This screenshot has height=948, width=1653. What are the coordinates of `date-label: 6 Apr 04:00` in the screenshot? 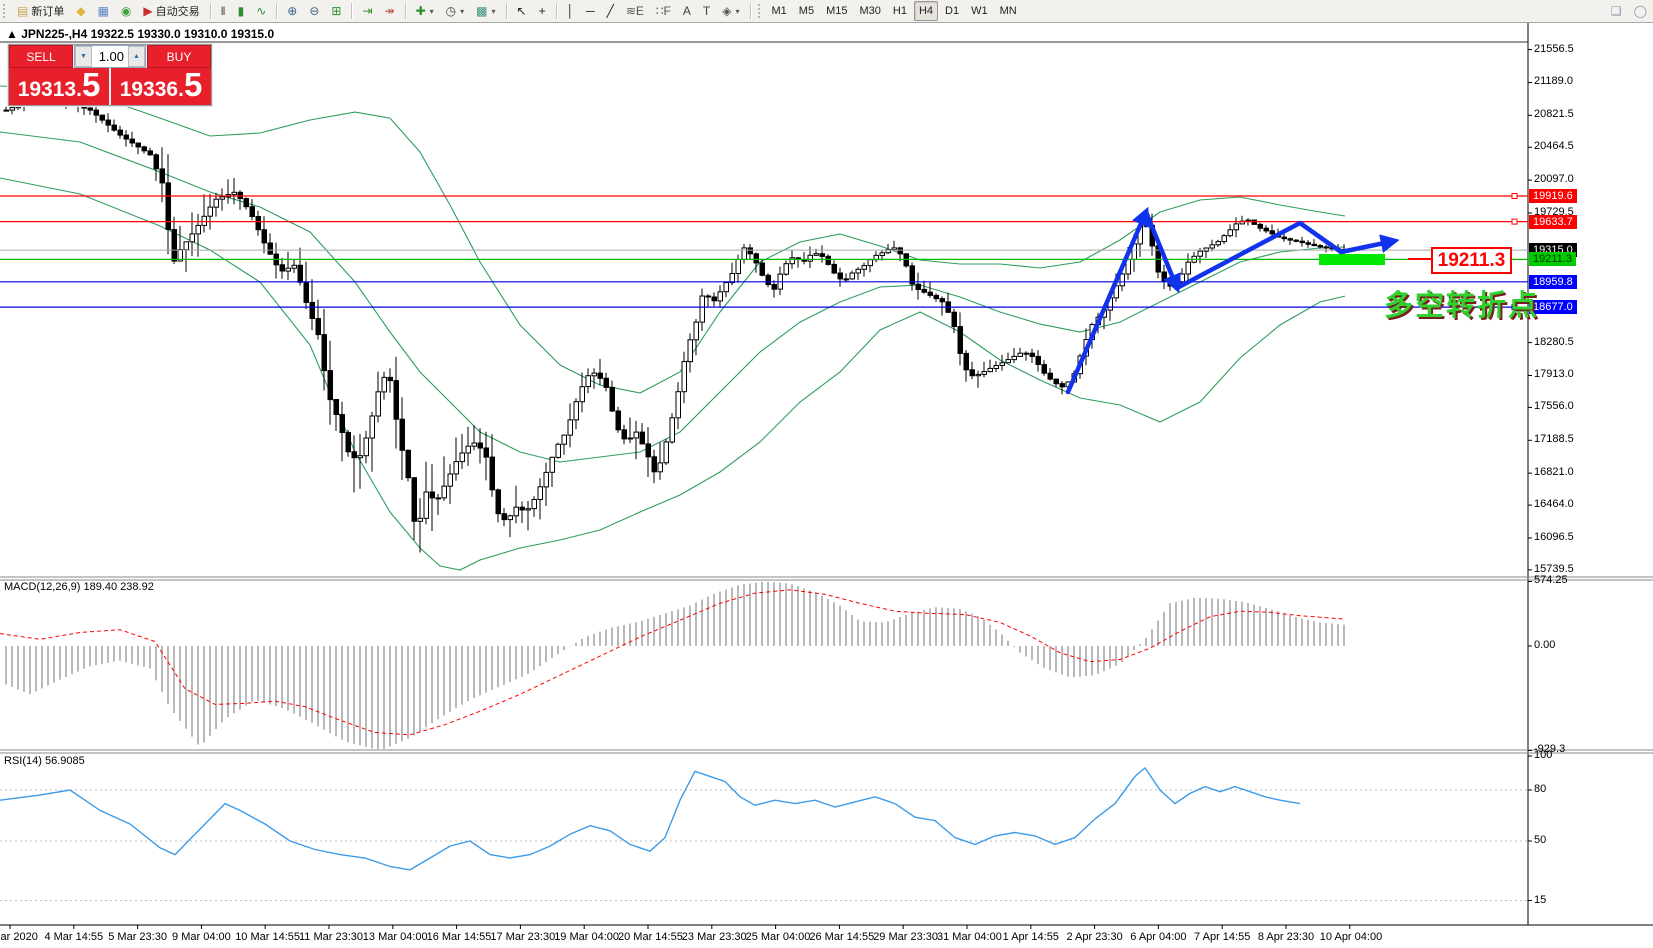 It's located at (1158, 937).